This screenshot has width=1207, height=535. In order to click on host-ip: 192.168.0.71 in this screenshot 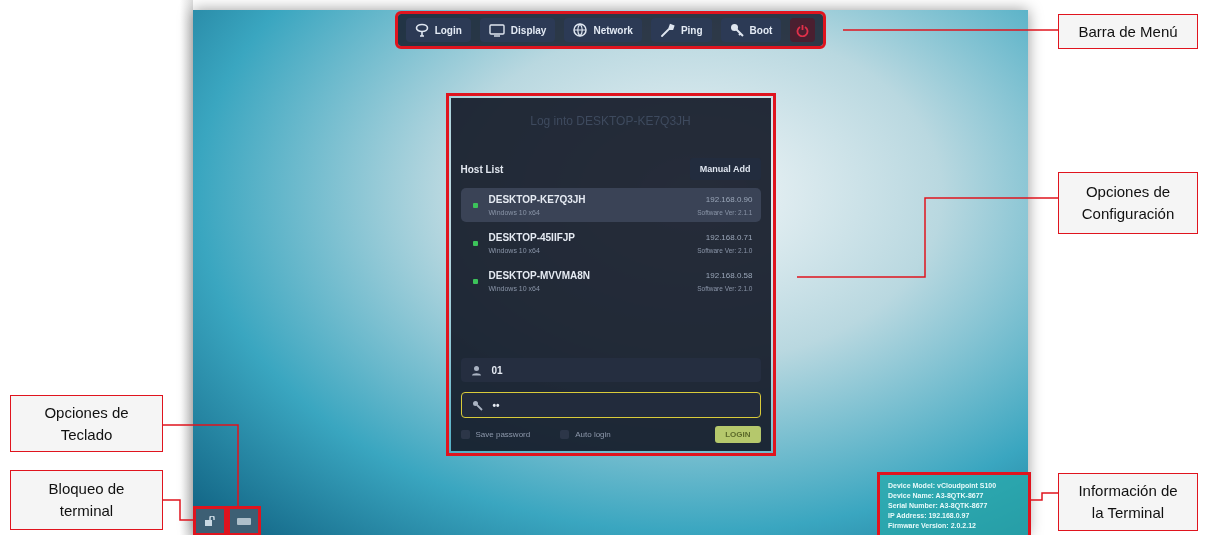, I will do `click(728, 237)`.